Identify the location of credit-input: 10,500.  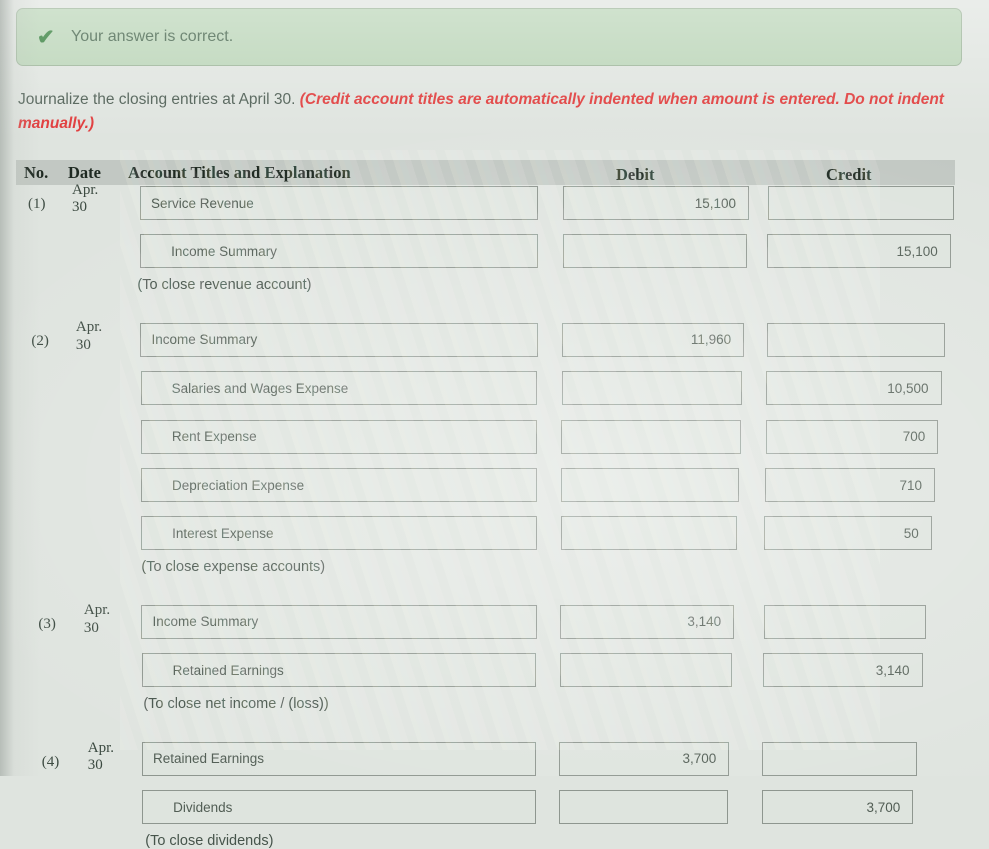
(854, 388).